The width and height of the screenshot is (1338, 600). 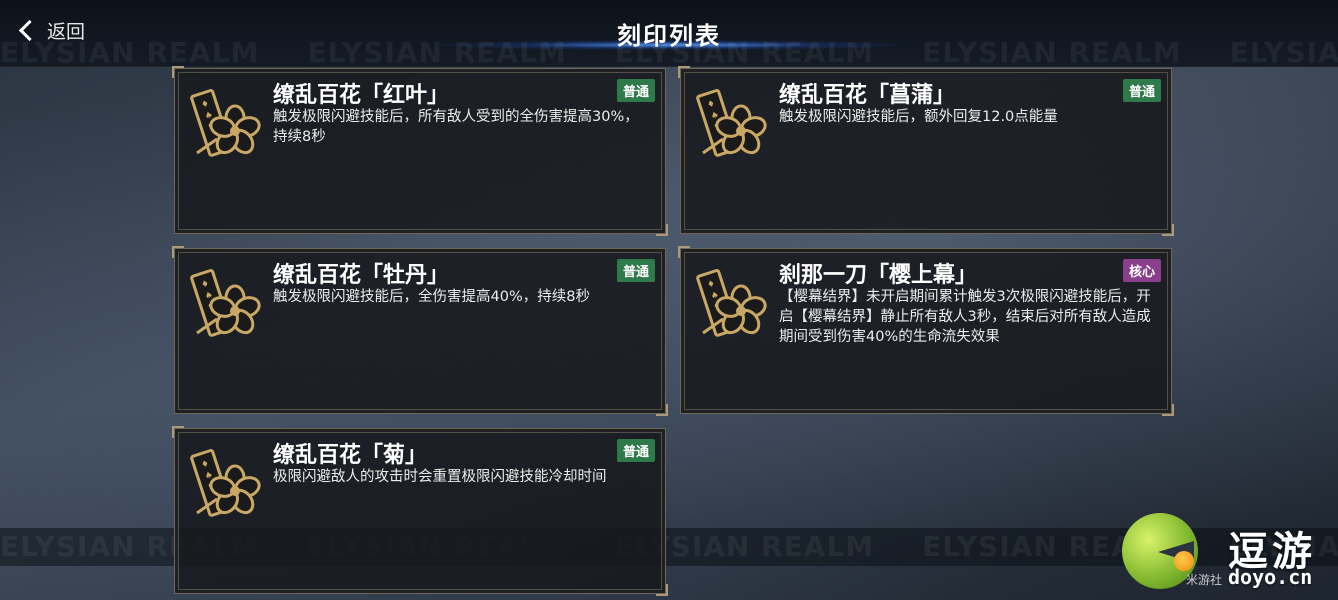 I want to click on card-title: 缭乱百花「菊」, so click(x=350, y=455).